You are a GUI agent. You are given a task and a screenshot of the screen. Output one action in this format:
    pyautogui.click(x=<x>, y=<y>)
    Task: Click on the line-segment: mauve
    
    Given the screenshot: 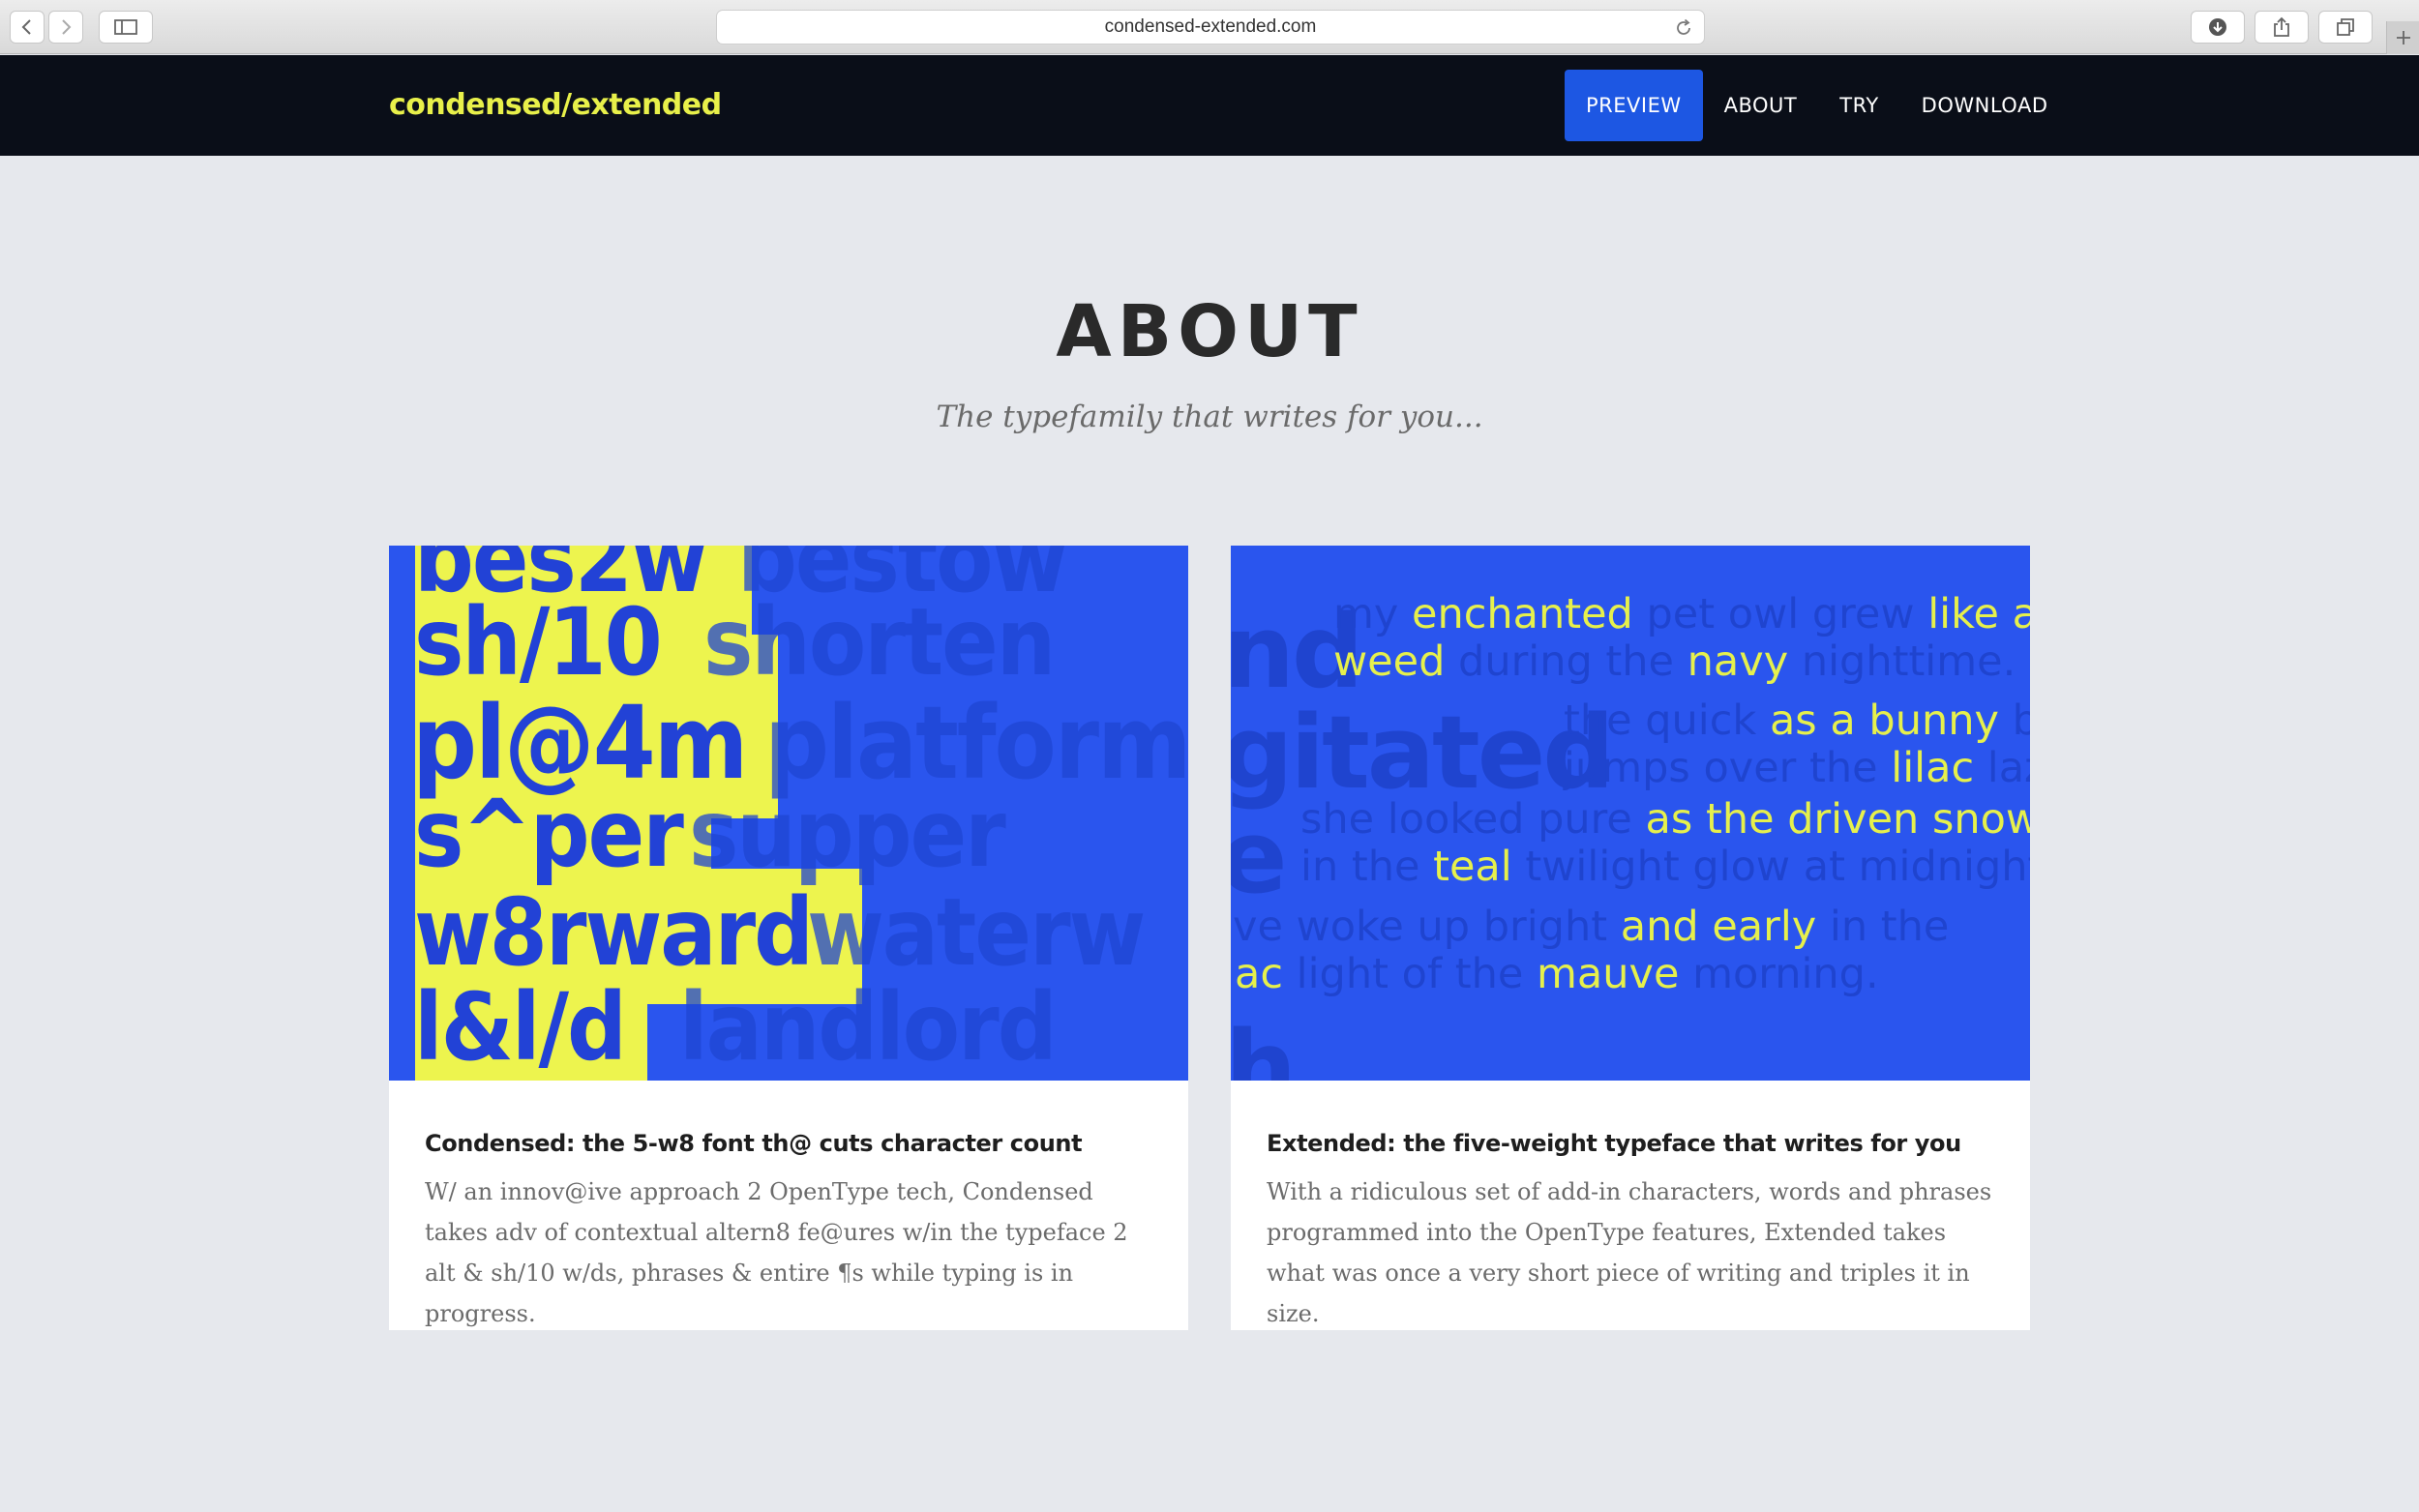 What is the action you would take?
    pyautogui.click(x=1608, y=974)
    